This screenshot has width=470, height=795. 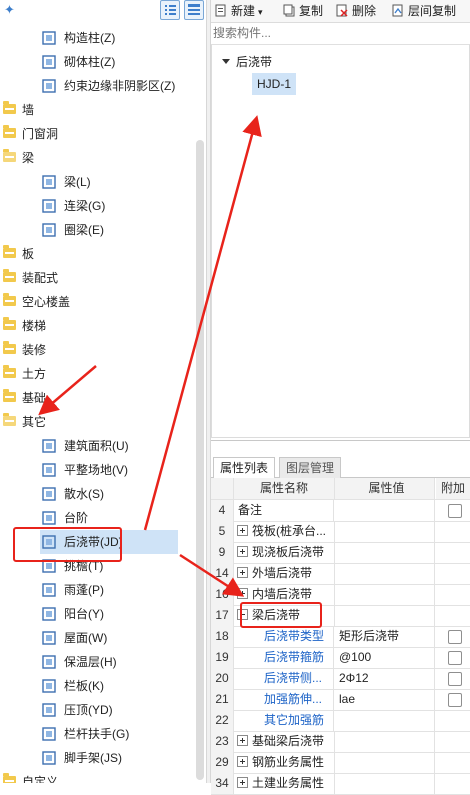 What do you see at coordinates (340, 33) in the screenshot?
I see `component-search-input` at bounding box center [340, 33].